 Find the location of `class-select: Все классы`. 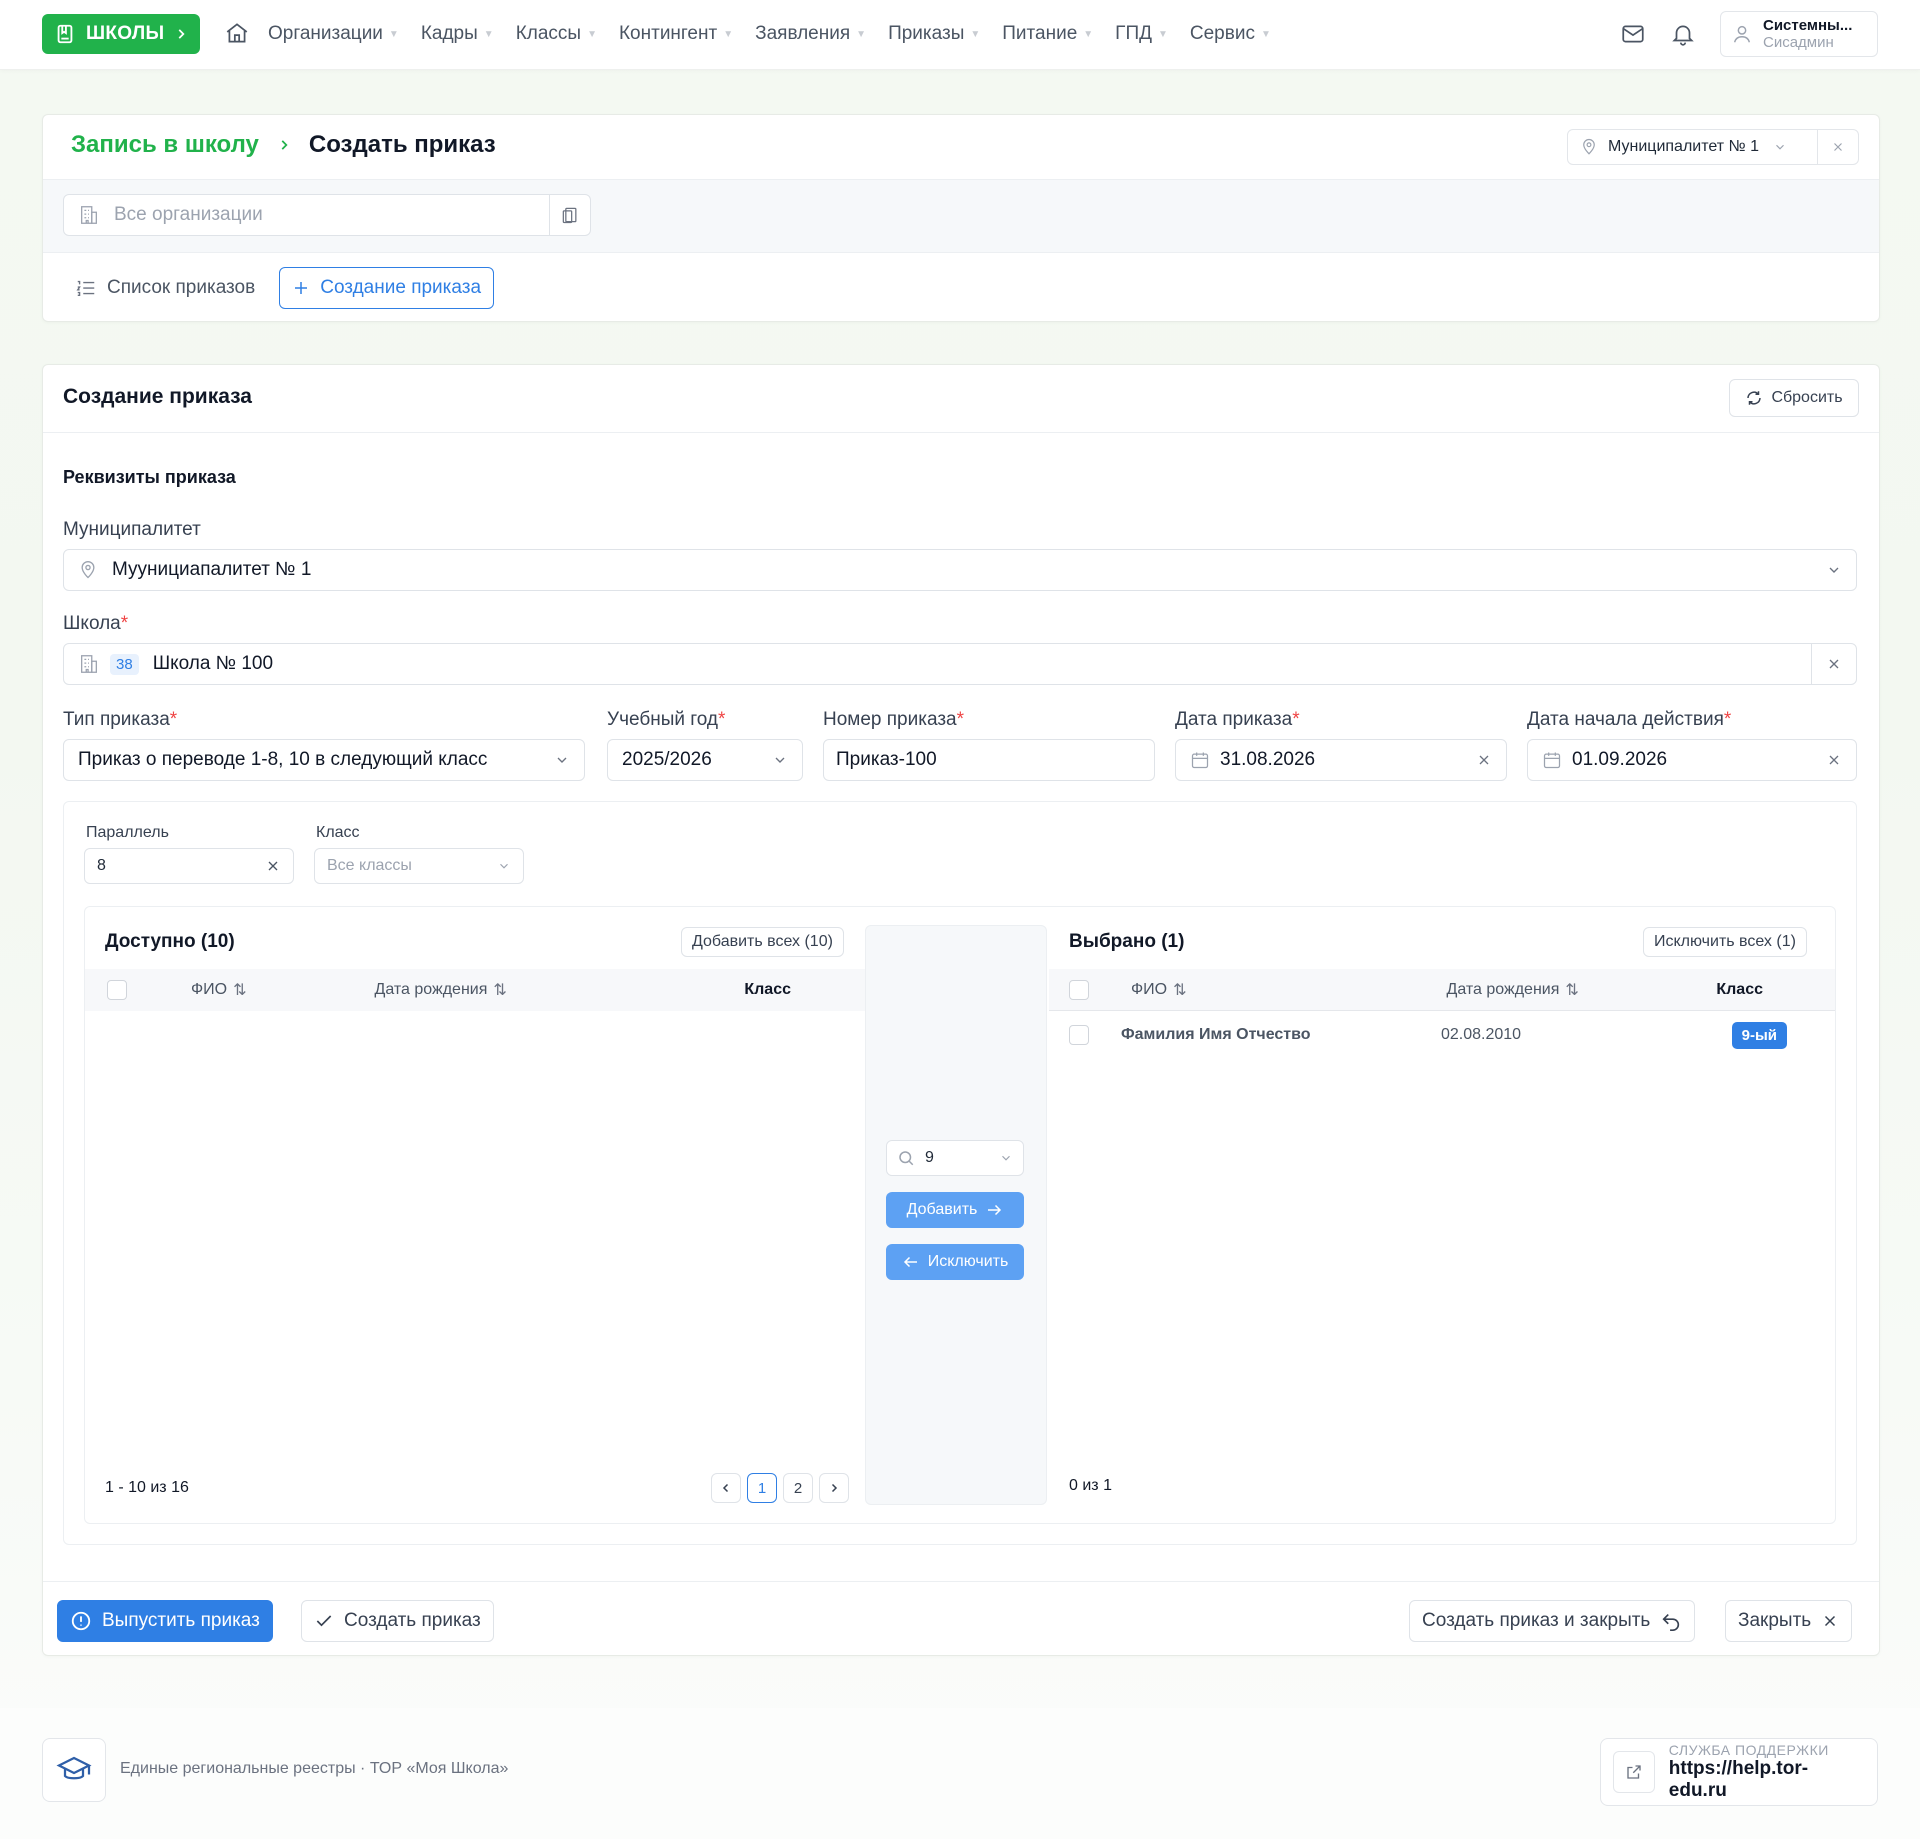

class-select: Все классы is located at coordinates (419, 866).